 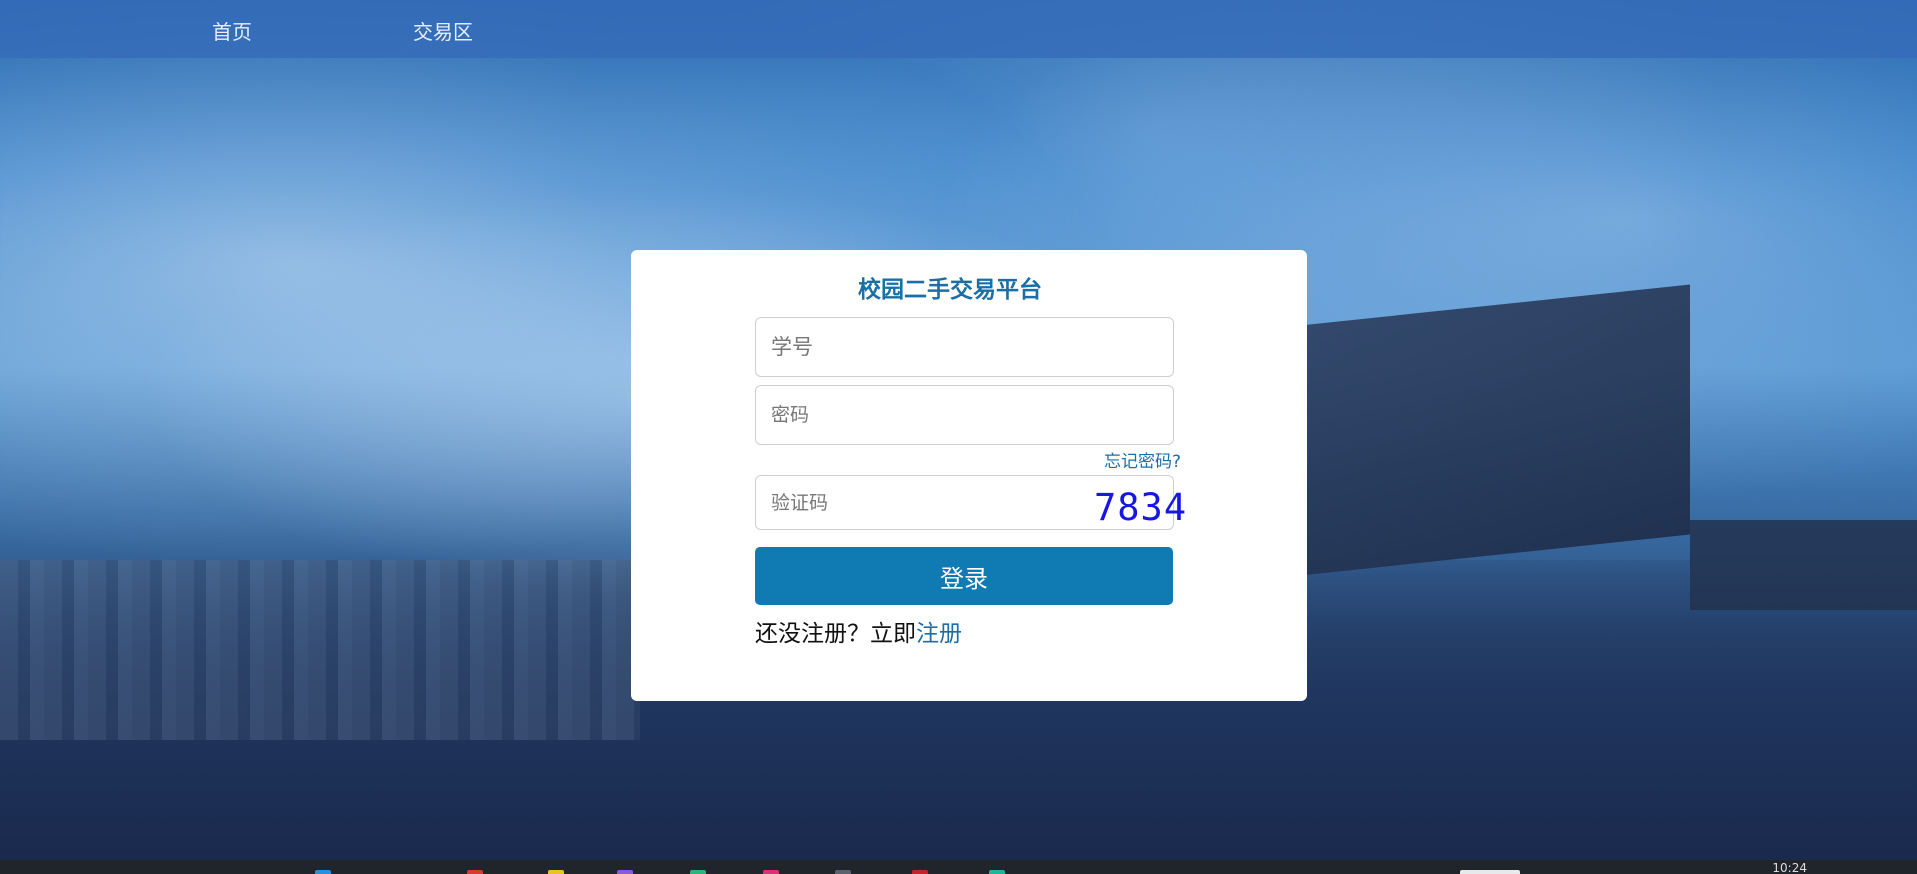 I want to click on background-city, so click(x=320, y=650).